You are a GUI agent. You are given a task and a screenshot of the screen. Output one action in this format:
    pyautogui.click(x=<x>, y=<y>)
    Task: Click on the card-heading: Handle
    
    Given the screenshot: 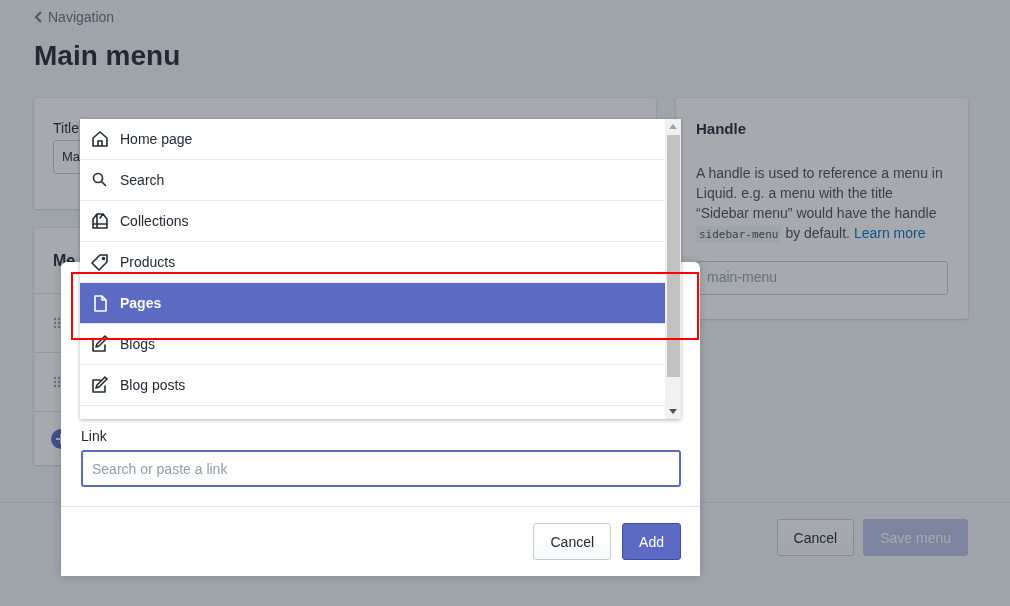 What is the action you would take?
    pyautogui.click(x=721, y=128)
    